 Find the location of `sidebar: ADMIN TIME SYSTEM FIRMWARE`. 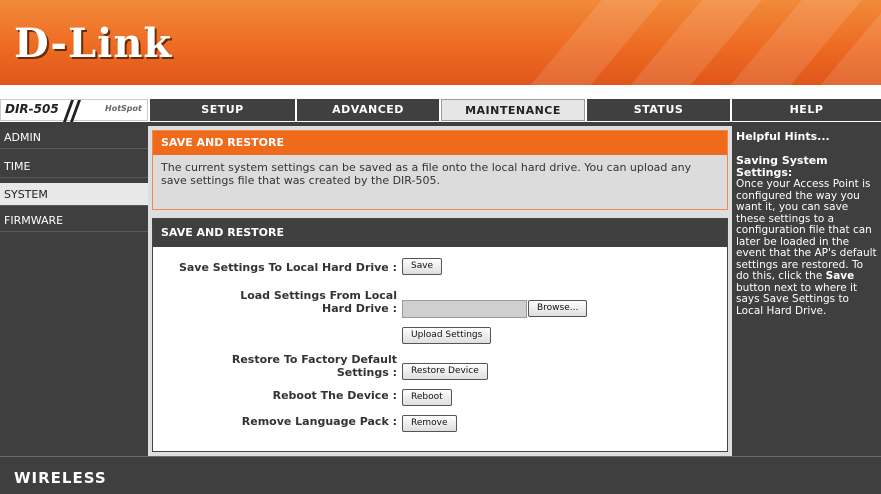

sidebar: ADMIN TIME SYSTEM FIRMWARE is located at coordinates (74, 291).